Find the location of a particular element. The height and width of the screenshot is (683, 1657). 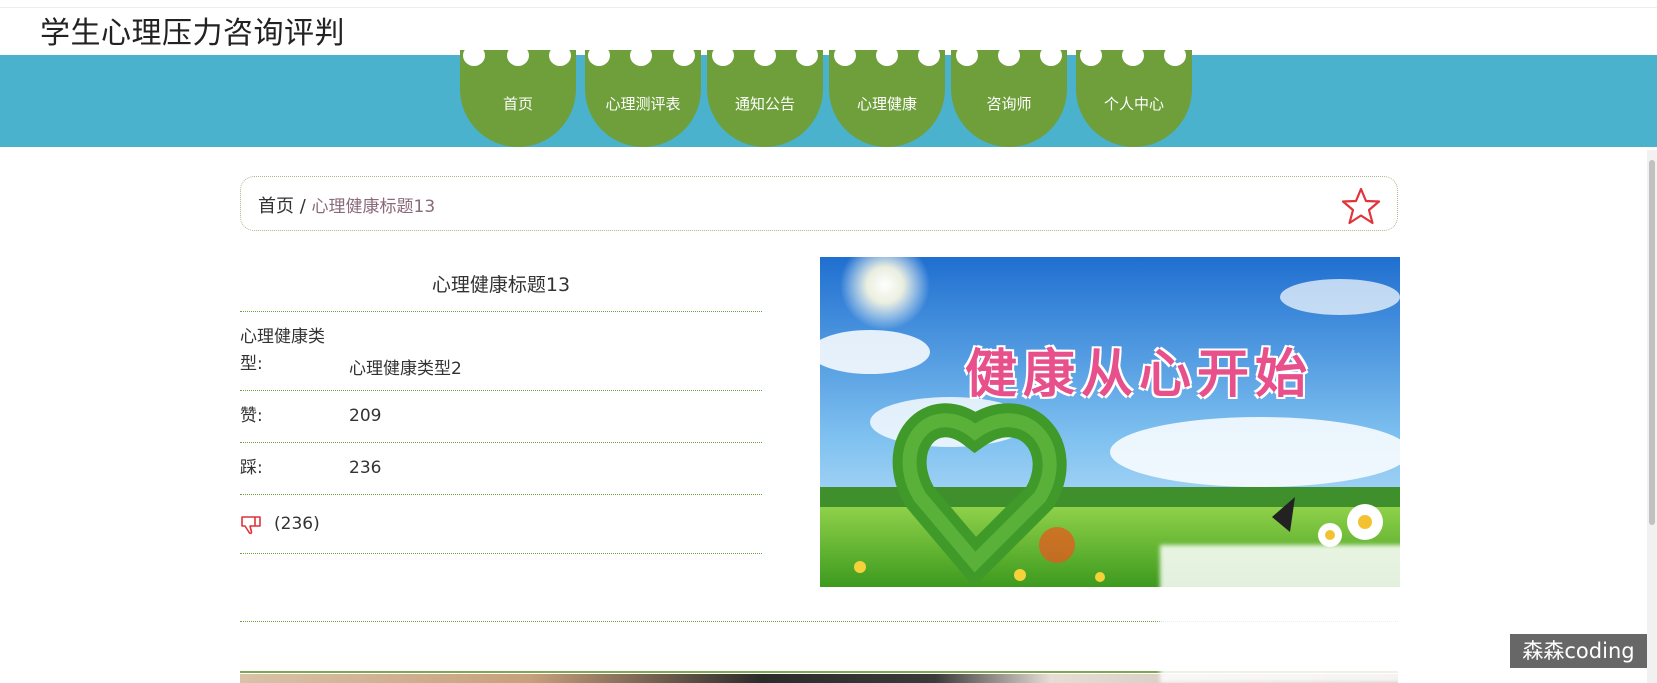

breadcrumb-trail: 首页 / 心理健康标题13 is located at coordinates (346, 205).